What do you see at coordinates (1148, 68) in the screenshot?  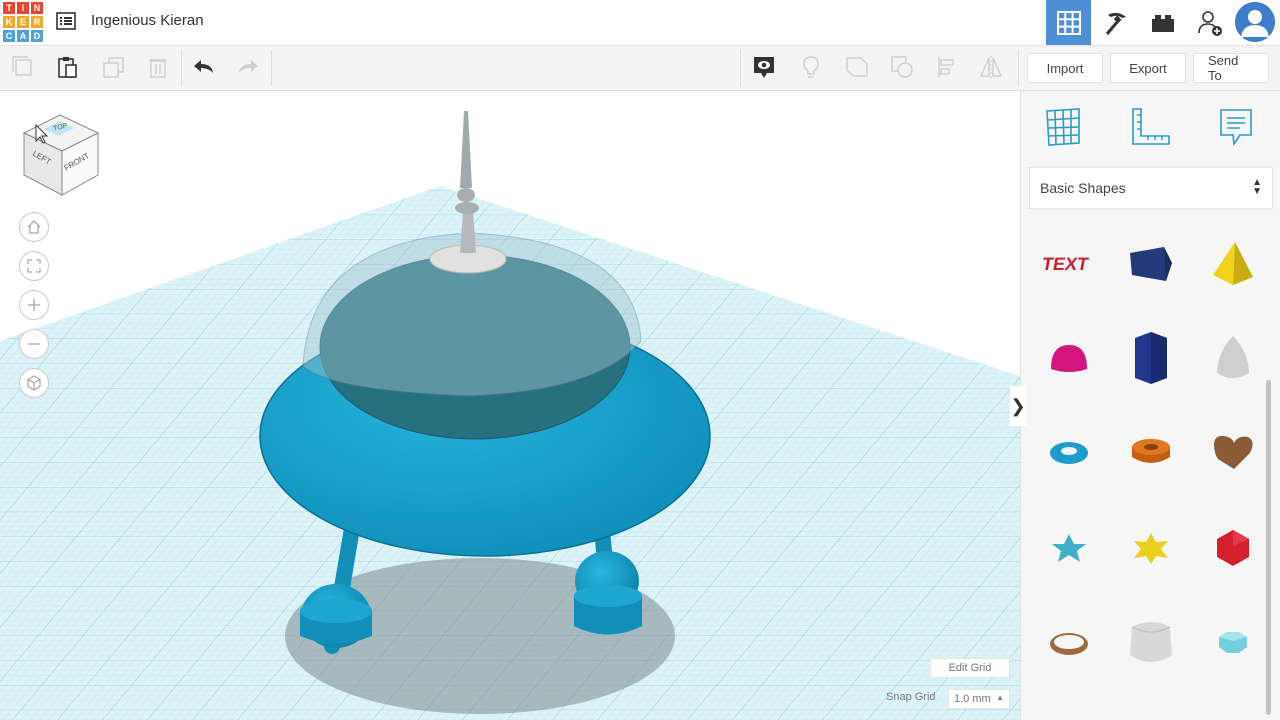 I see `export-button: Export` at bounding box center [1148, 68].